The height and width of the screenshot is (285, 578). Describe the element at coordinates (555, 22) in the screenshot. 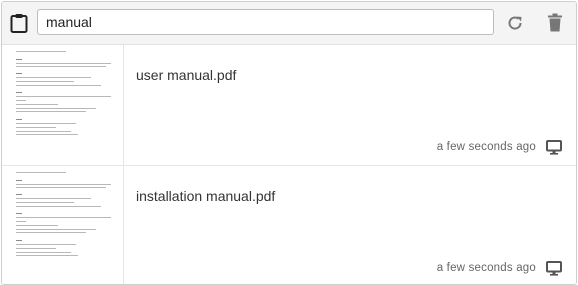

I see `trash-icon` at that location.